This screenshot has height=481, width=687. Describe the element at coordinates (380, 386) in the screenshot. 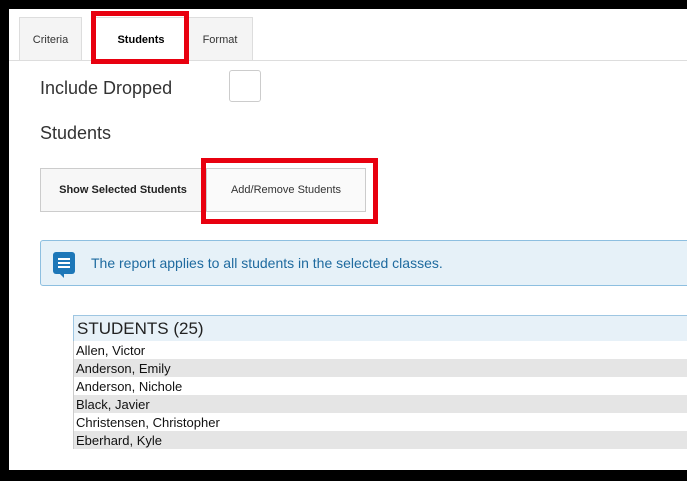

I see `list-item: Anderson, Nichole` at that location.